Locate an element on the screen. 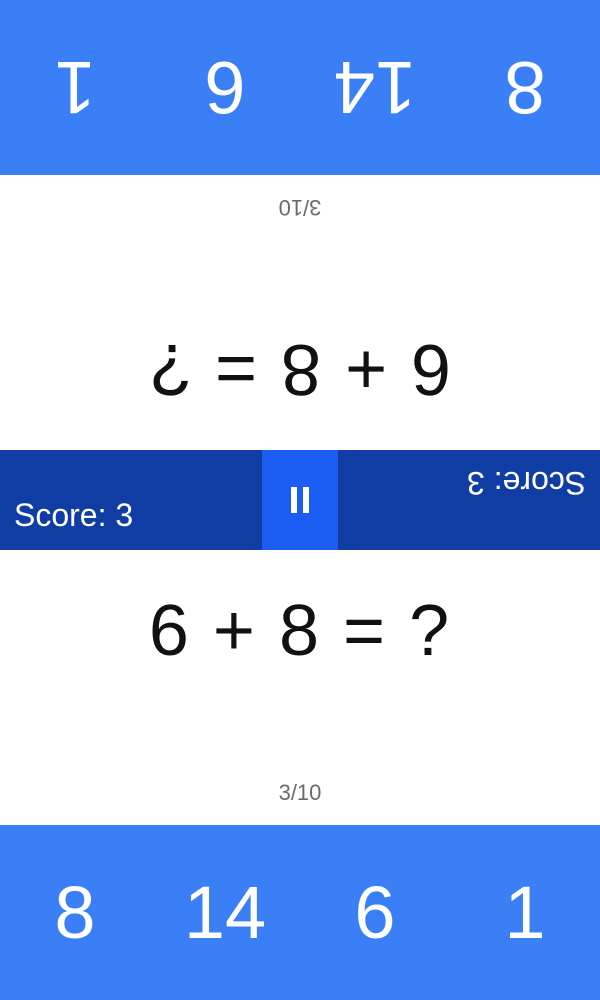 The image size is (600, 1000). player-bottom-score: Score: 3 is located at coordinates (74, 515).